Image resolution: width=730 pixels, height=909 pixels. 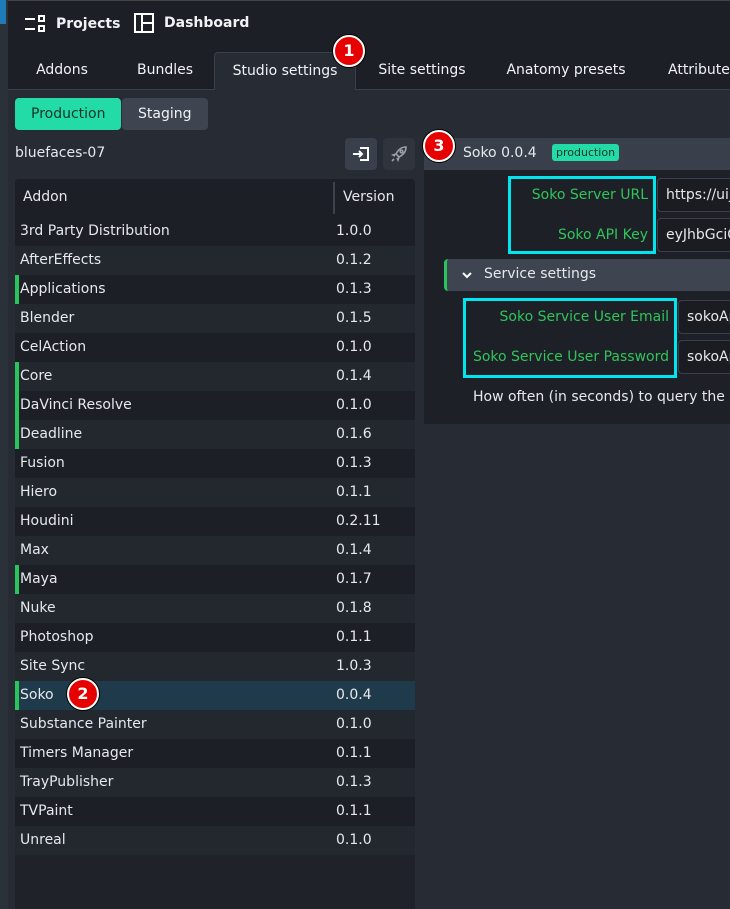 What do you see at coordinates (37, 695) in the screenshot?
I see `addon-name: Soko` at bounding box center [37, 695].